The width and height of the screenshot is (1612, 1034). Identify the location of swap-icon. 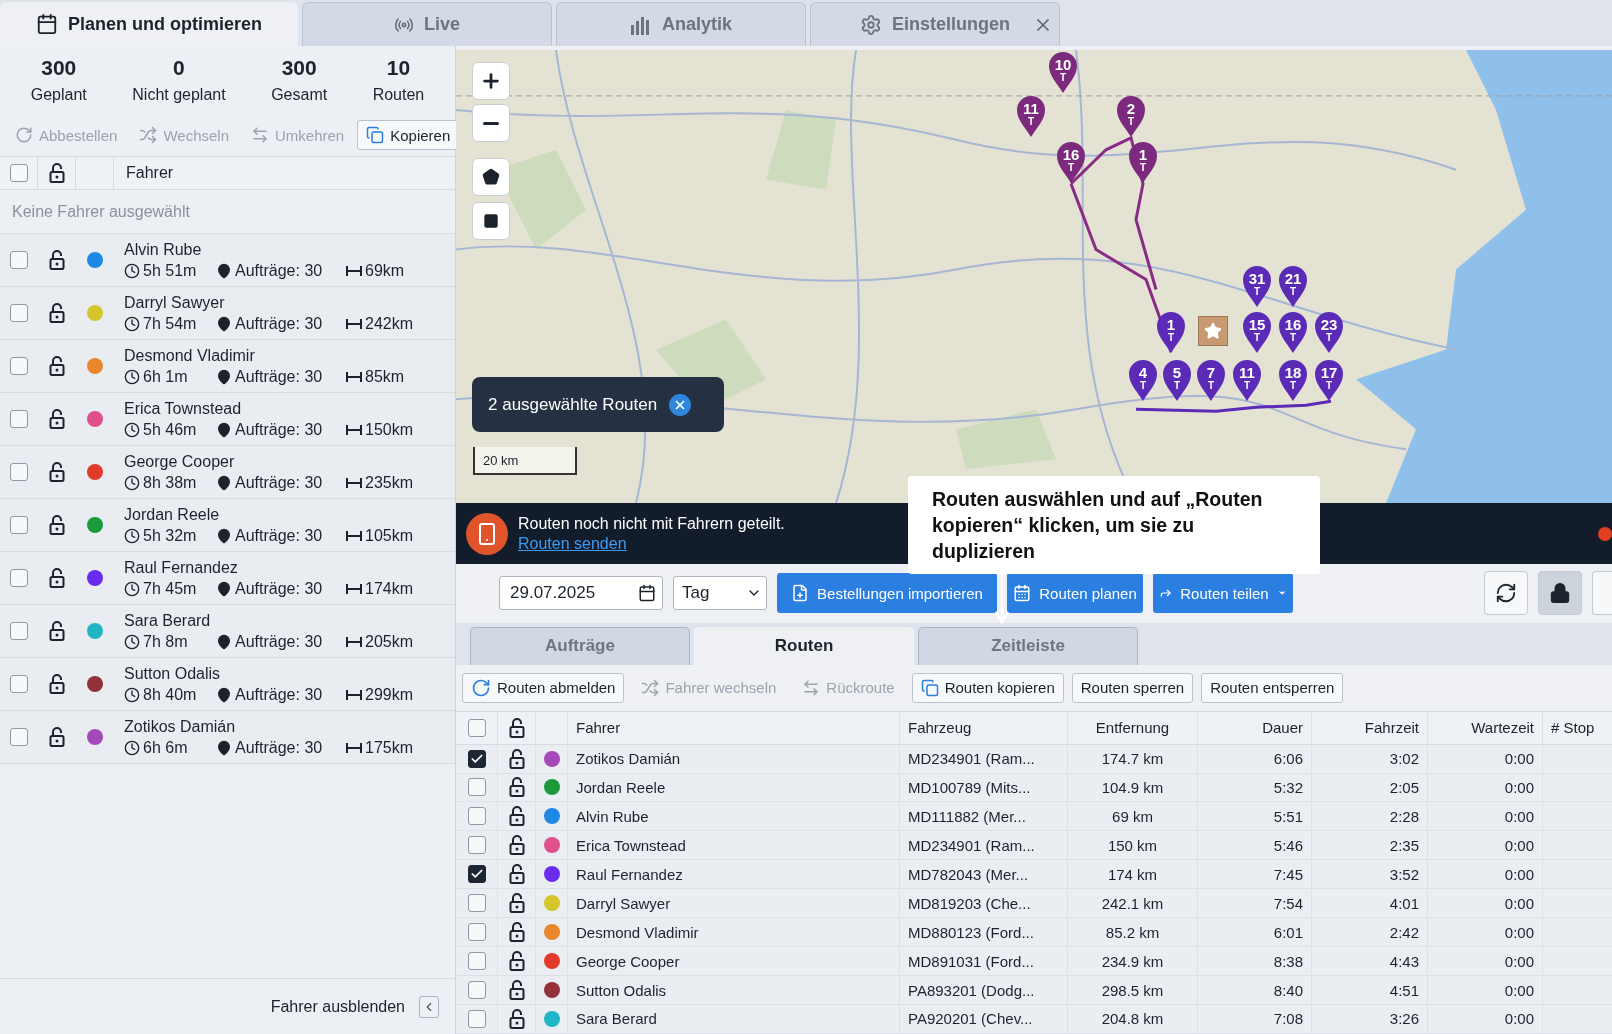
(811, 687).